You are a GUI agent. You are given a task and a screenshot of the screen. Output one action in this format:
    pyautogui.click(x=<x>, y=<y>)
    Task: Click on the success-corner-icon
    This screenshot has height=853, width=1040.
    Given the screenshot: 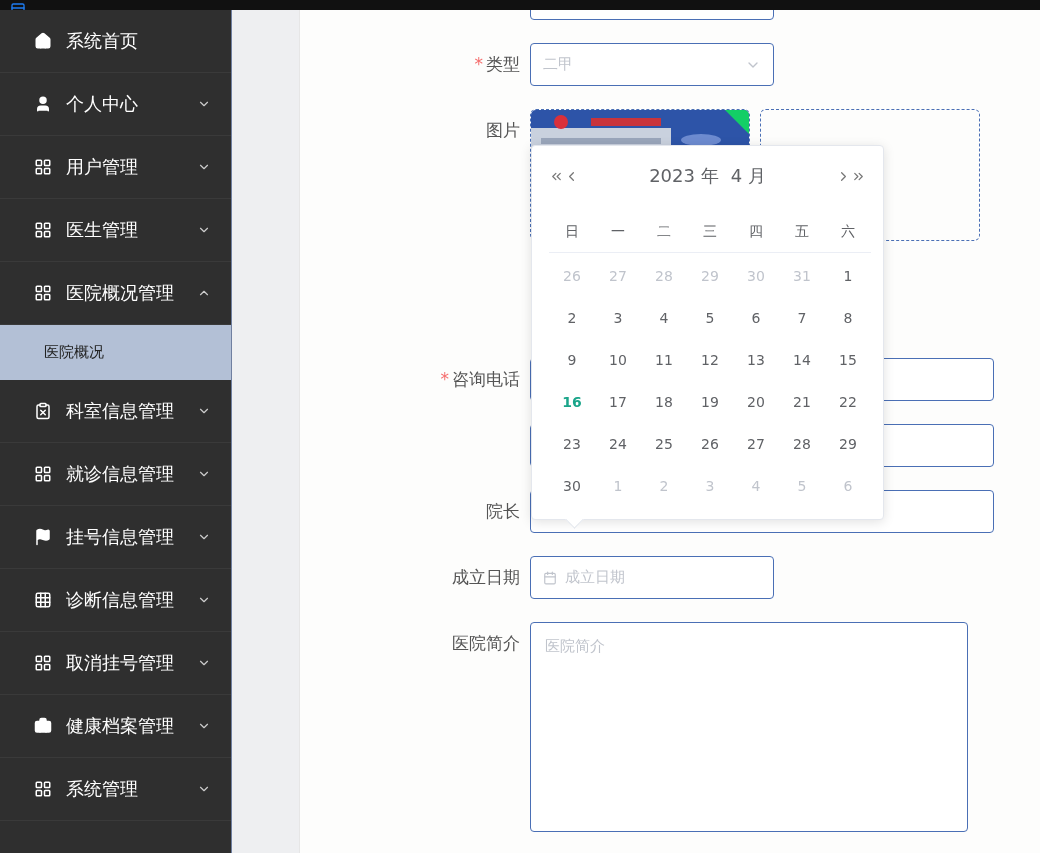 What is the action you would take?
    pyautogui.click(x=737, y=122)
    